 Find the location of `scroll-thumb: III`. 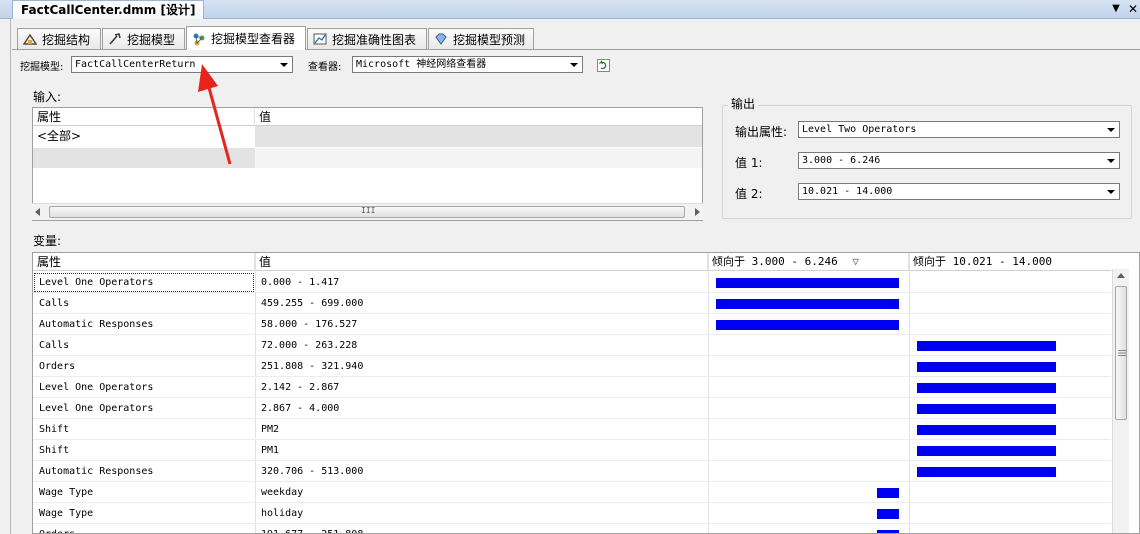

scroll-thumb: III is located at coordinates (367, 212).